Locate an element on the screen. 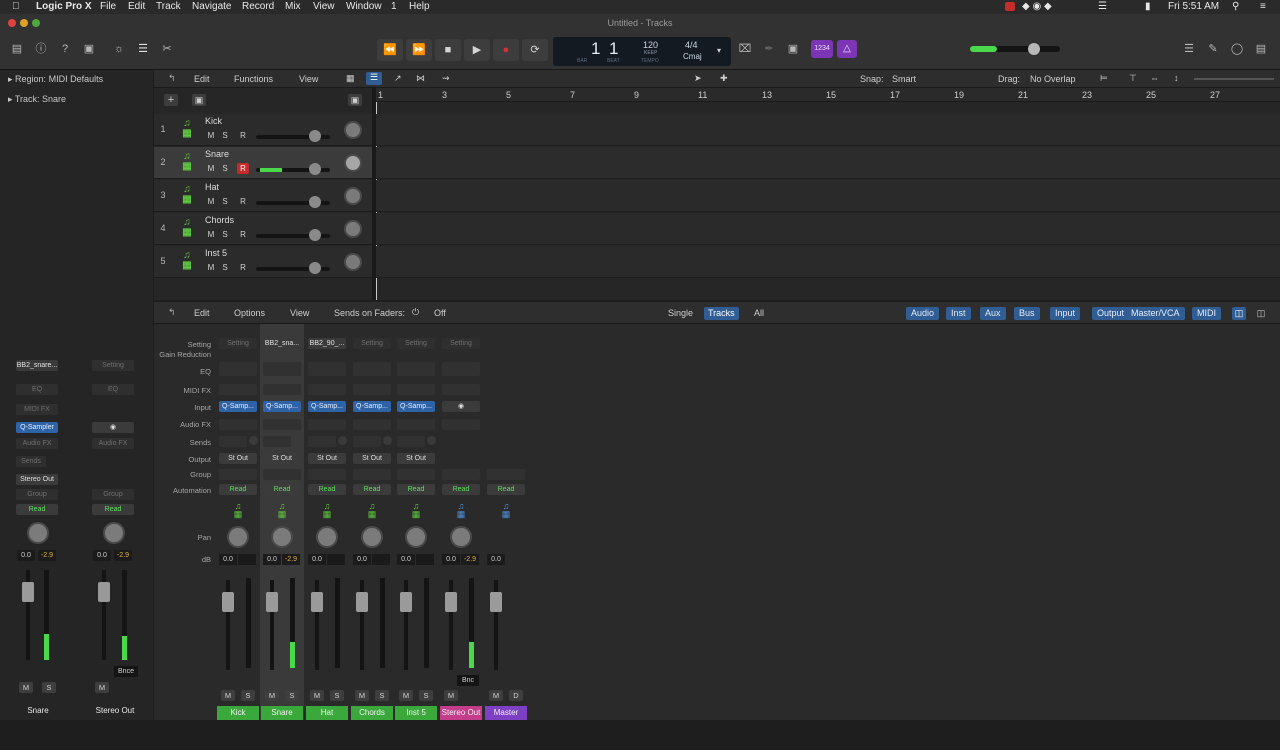 This screenshot has width=1280, height=750. inspector2-mute-button: M is located at coordinates (102, 687).